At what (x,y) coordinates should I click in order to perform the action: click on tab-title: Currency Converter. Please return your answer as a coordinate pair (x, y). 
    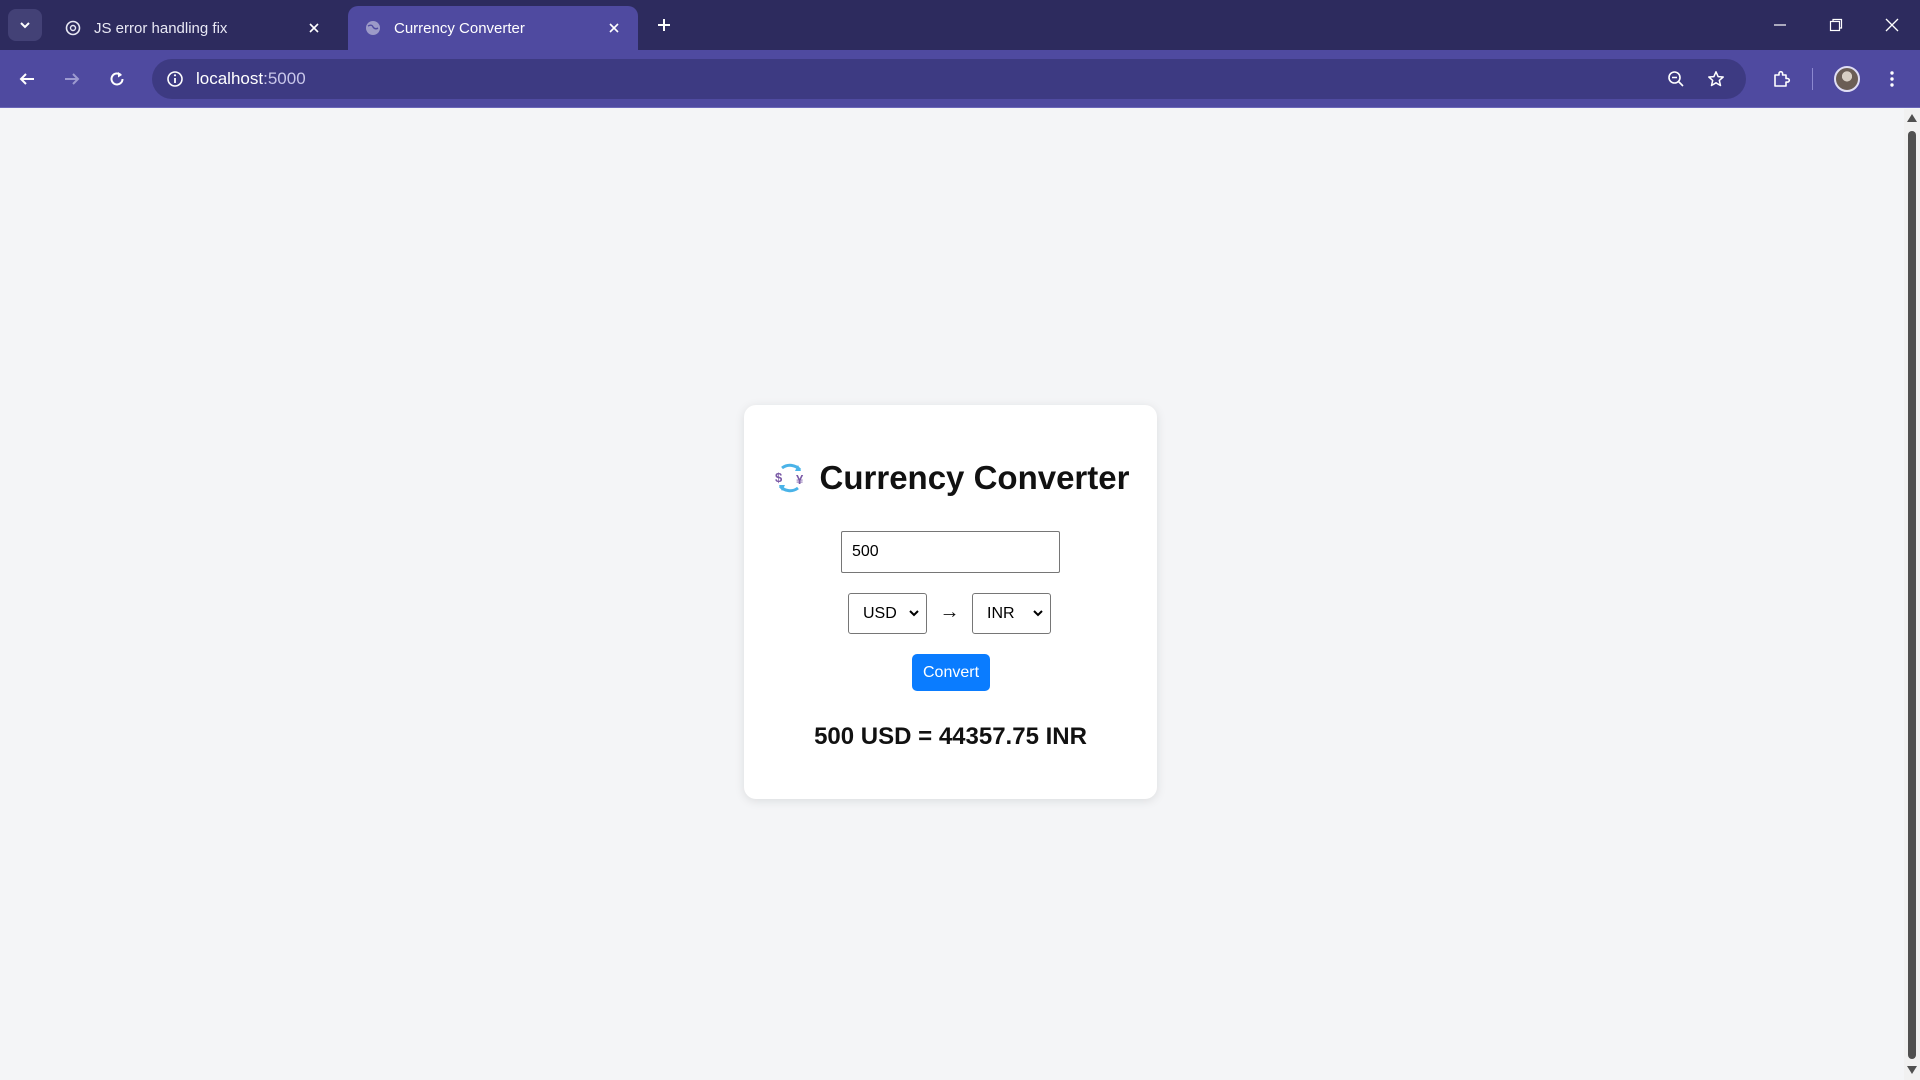
    Looking at the image, I should click on (459, 28).